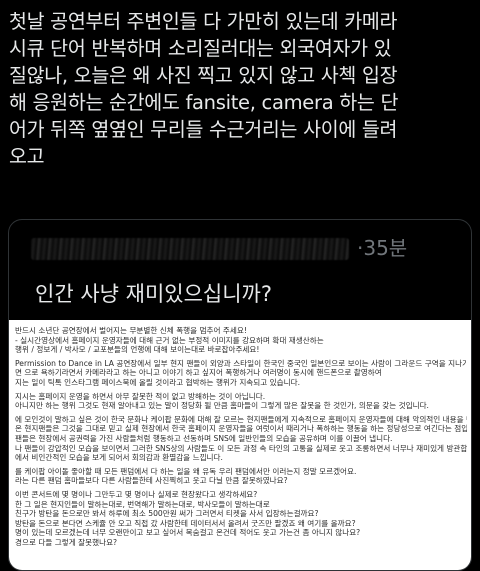 The height and width of the screenshot is (571, 480). What do you see at coordinates (66, 542) in the screenshot?
I see `document-line: 경으로 다들 그렇게 잘못했나요?` at bounding box center [66, 542].